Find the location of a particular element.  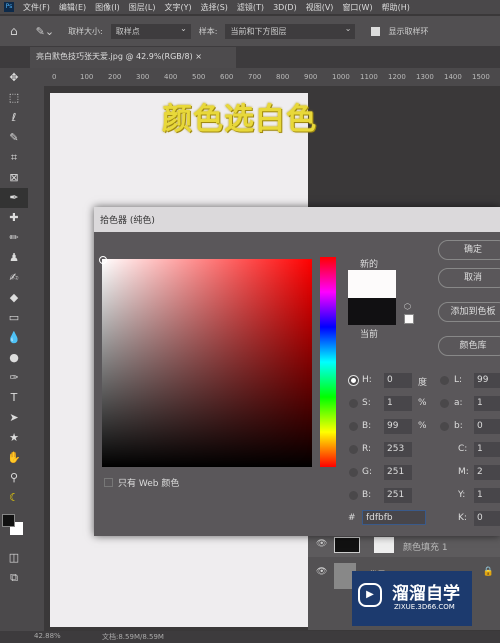

menu-layer: 图层(L) is located at coordinates (142, 7).